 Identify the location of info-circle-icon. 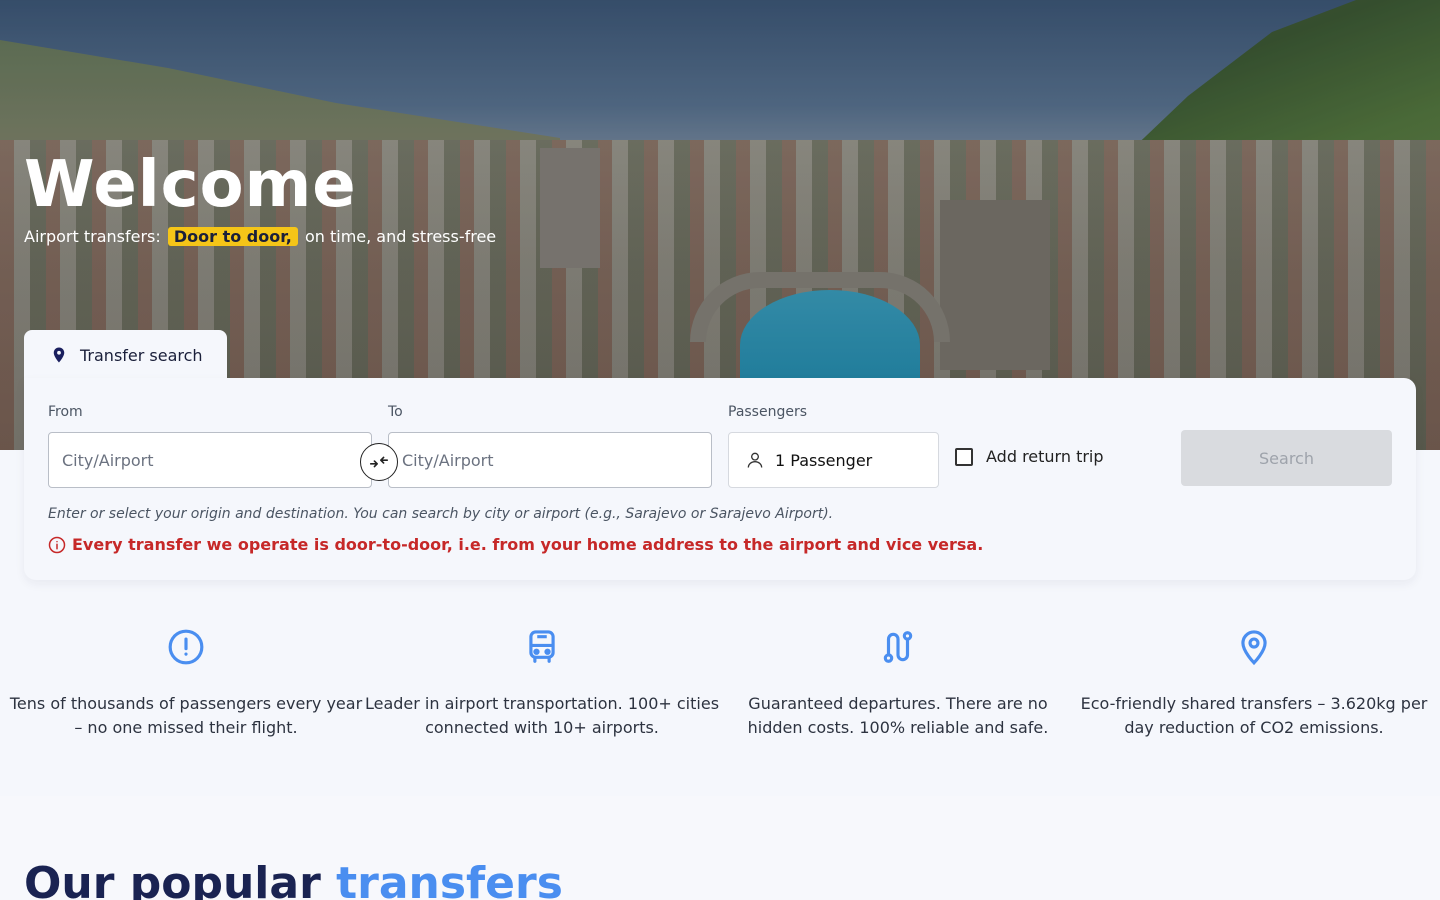
(57, 544).